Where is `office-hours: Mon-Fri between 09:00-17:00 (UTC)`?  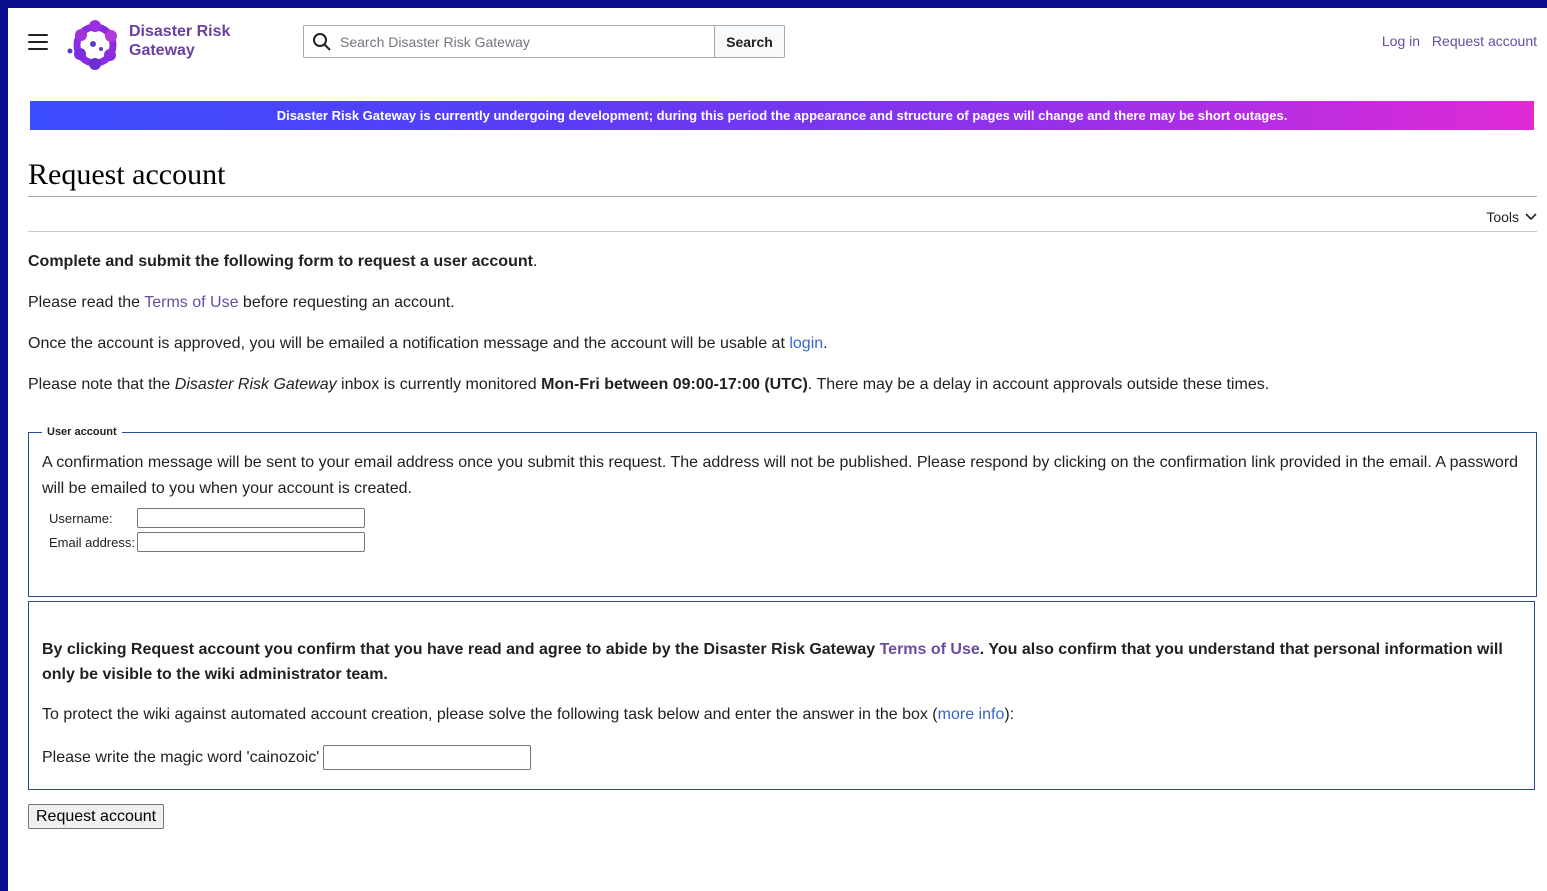
office-hours: Mon-Fri between 09:00-17:00 (UTC) is located at coordinates (674, 384).